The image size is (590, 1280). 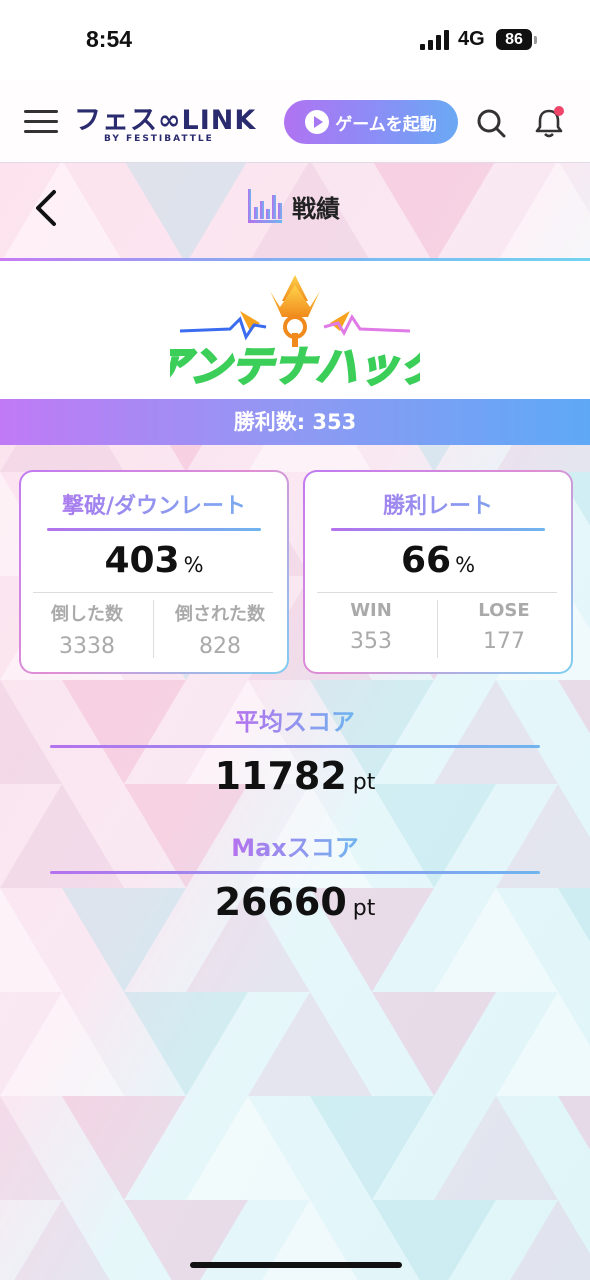 I want to click on notification-bell-icon, so click(x=549, y=122).